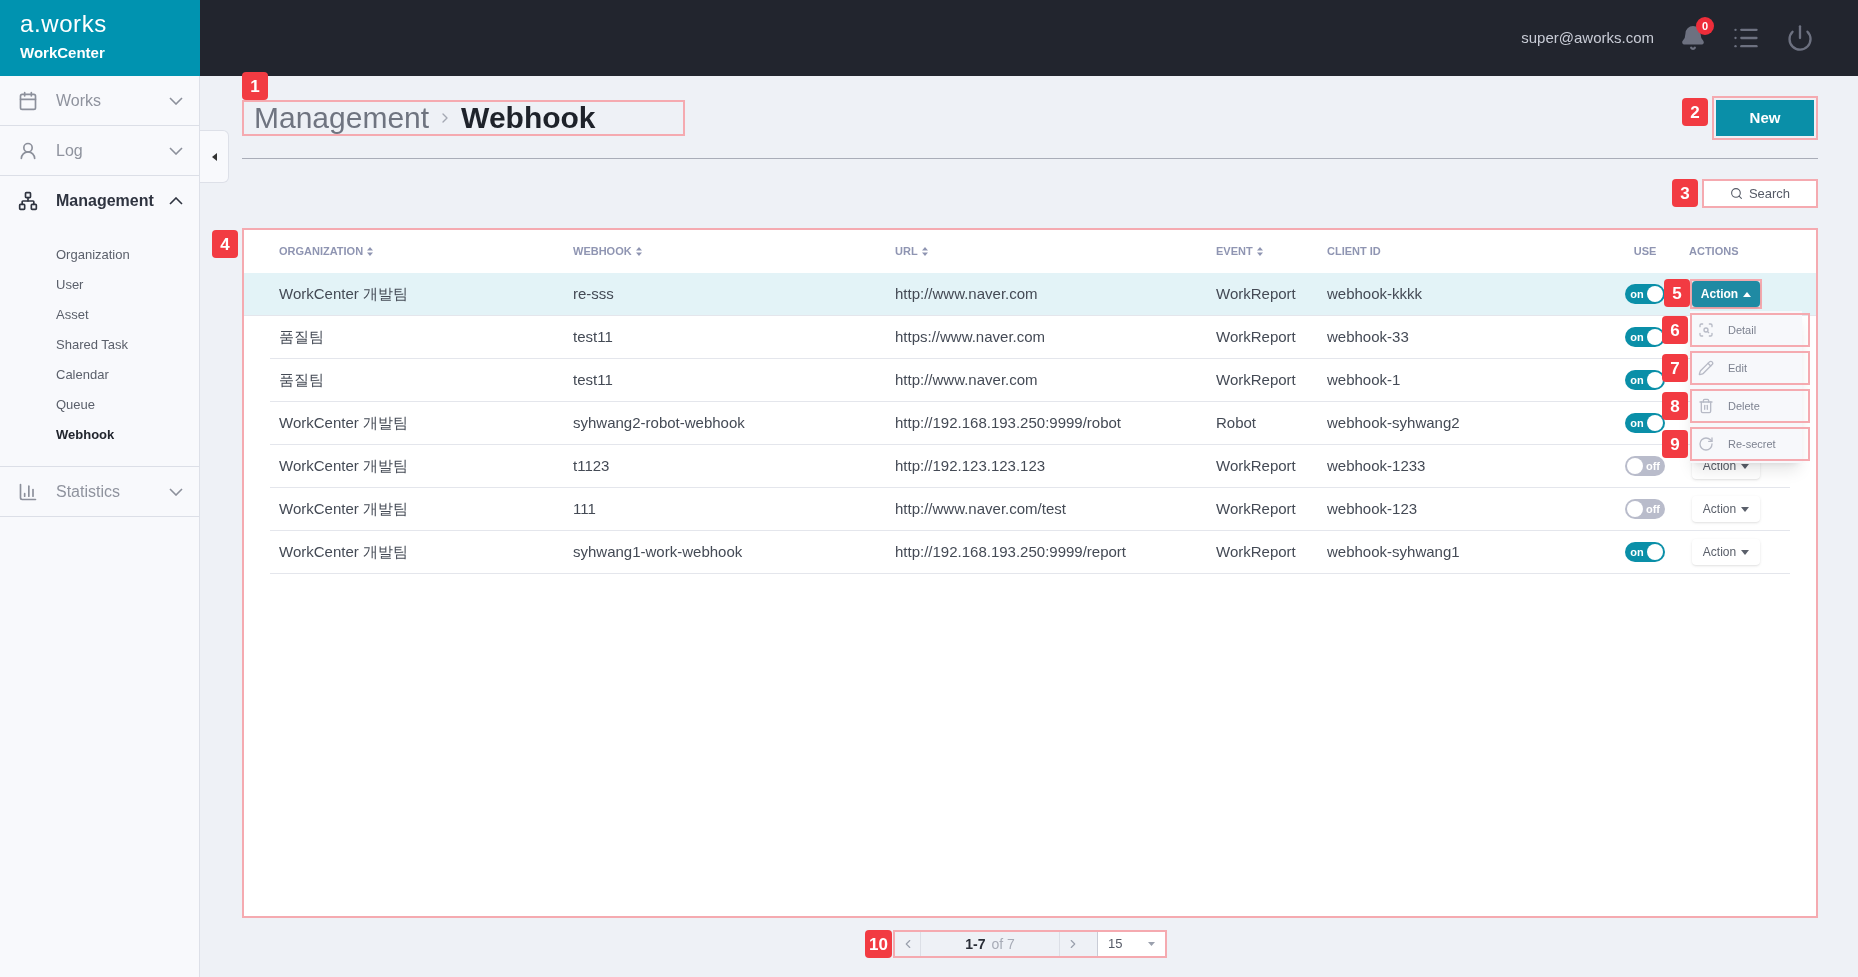  What do you see at coordinates (1705, 26) in the screenshot?
I see `notification-count: 0` at bounding box center [1705, 26].